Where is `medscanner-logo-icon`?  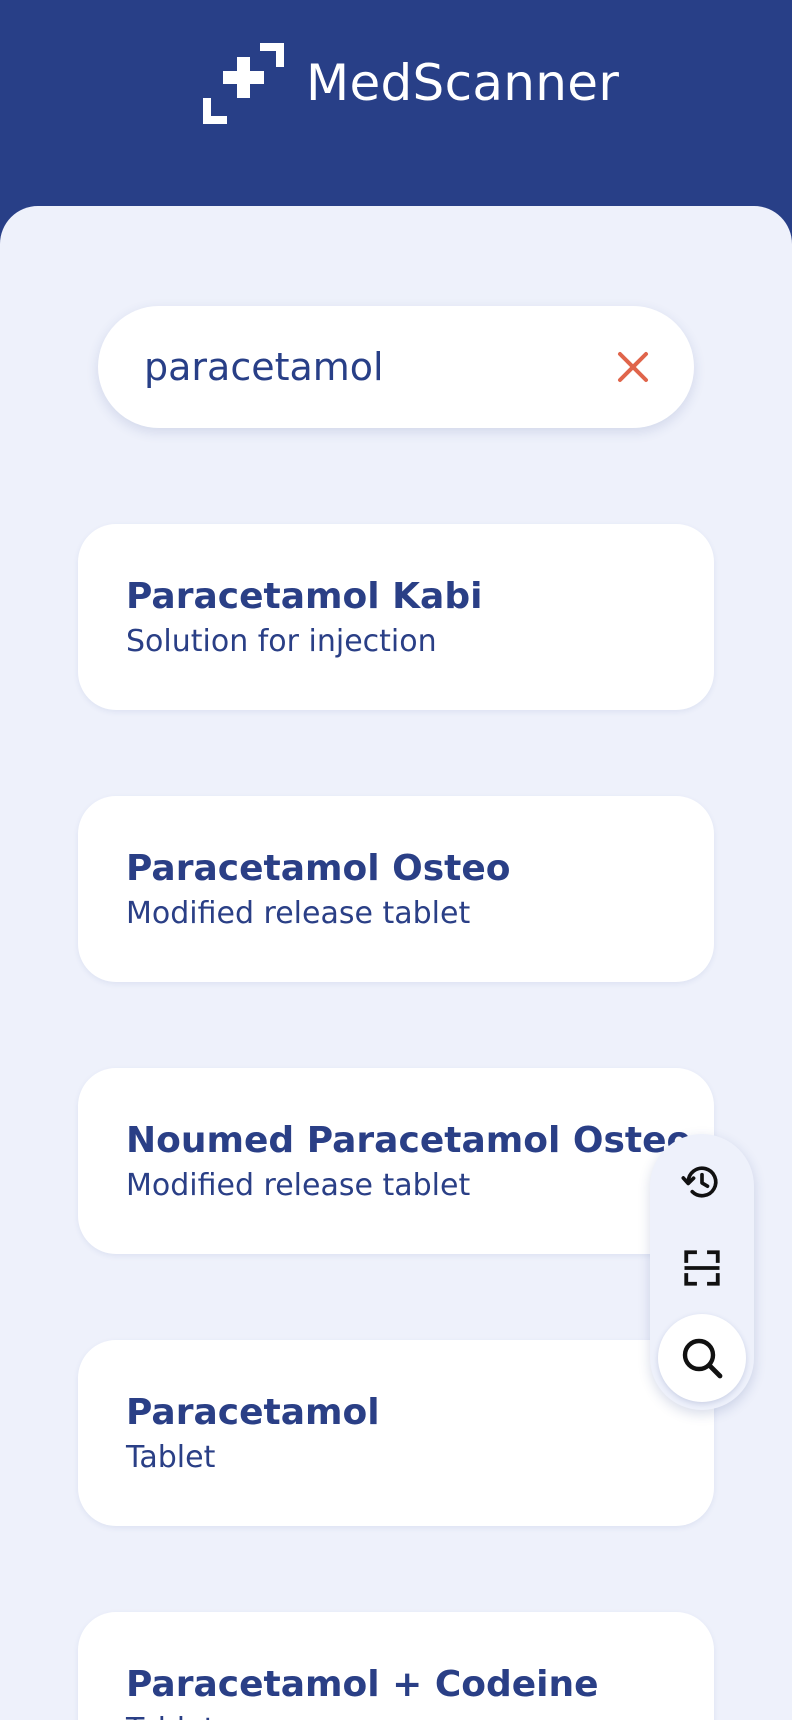 medscanner-logo-icon is located at coordinates (243, 83).